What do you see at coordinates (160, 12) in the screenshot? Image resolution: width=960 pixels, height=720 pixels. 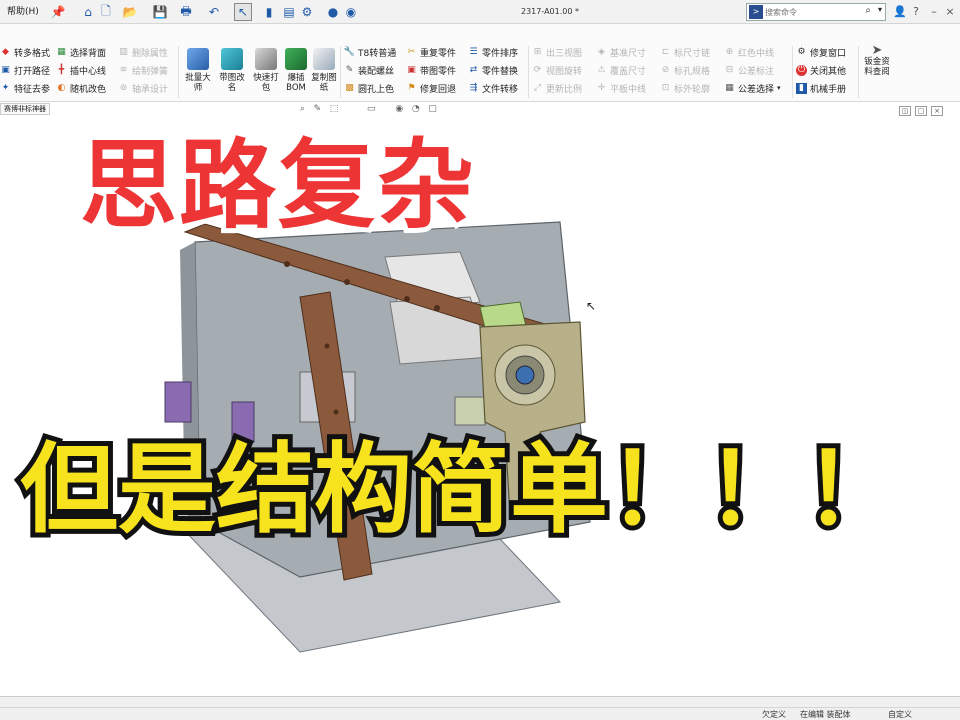 I see `save-icon: 💾` at bounding box center [160, 12].